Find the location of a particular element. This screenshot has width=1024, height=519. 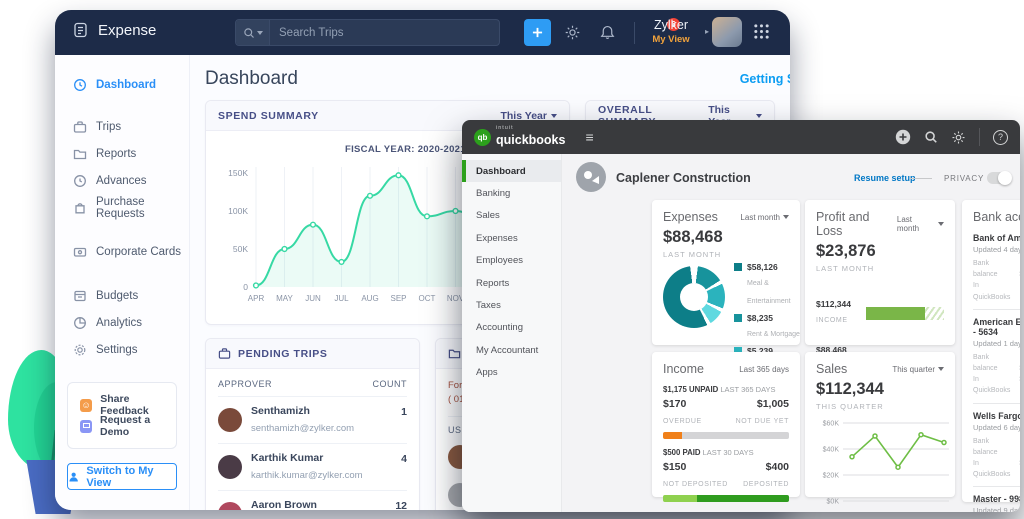

help-icon: ? is located at coordinates (1000, 137).